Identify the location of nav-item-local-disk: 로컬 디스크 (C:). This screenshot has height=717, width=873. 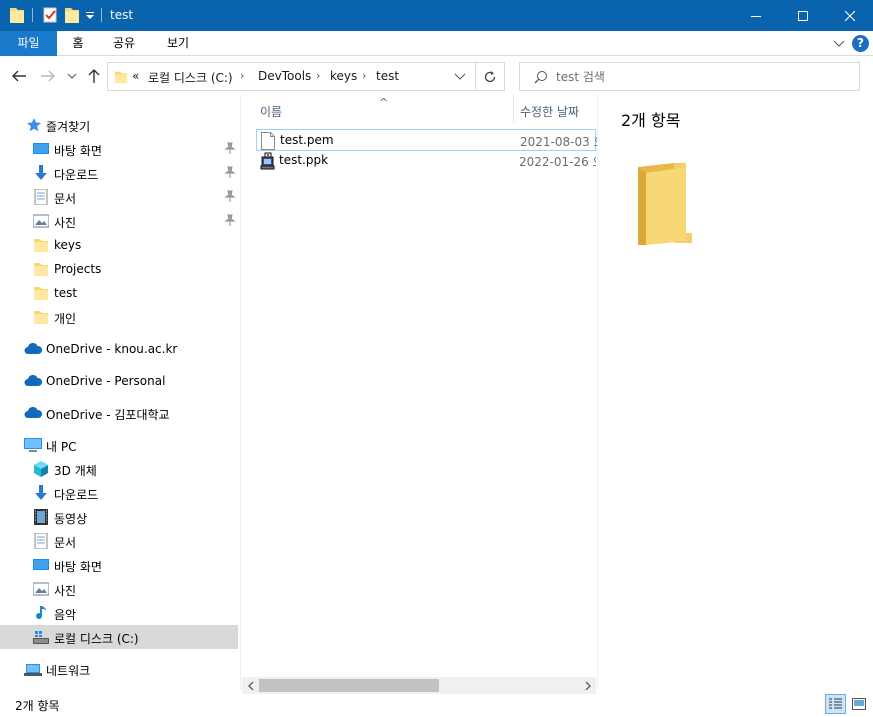
(119, 637).